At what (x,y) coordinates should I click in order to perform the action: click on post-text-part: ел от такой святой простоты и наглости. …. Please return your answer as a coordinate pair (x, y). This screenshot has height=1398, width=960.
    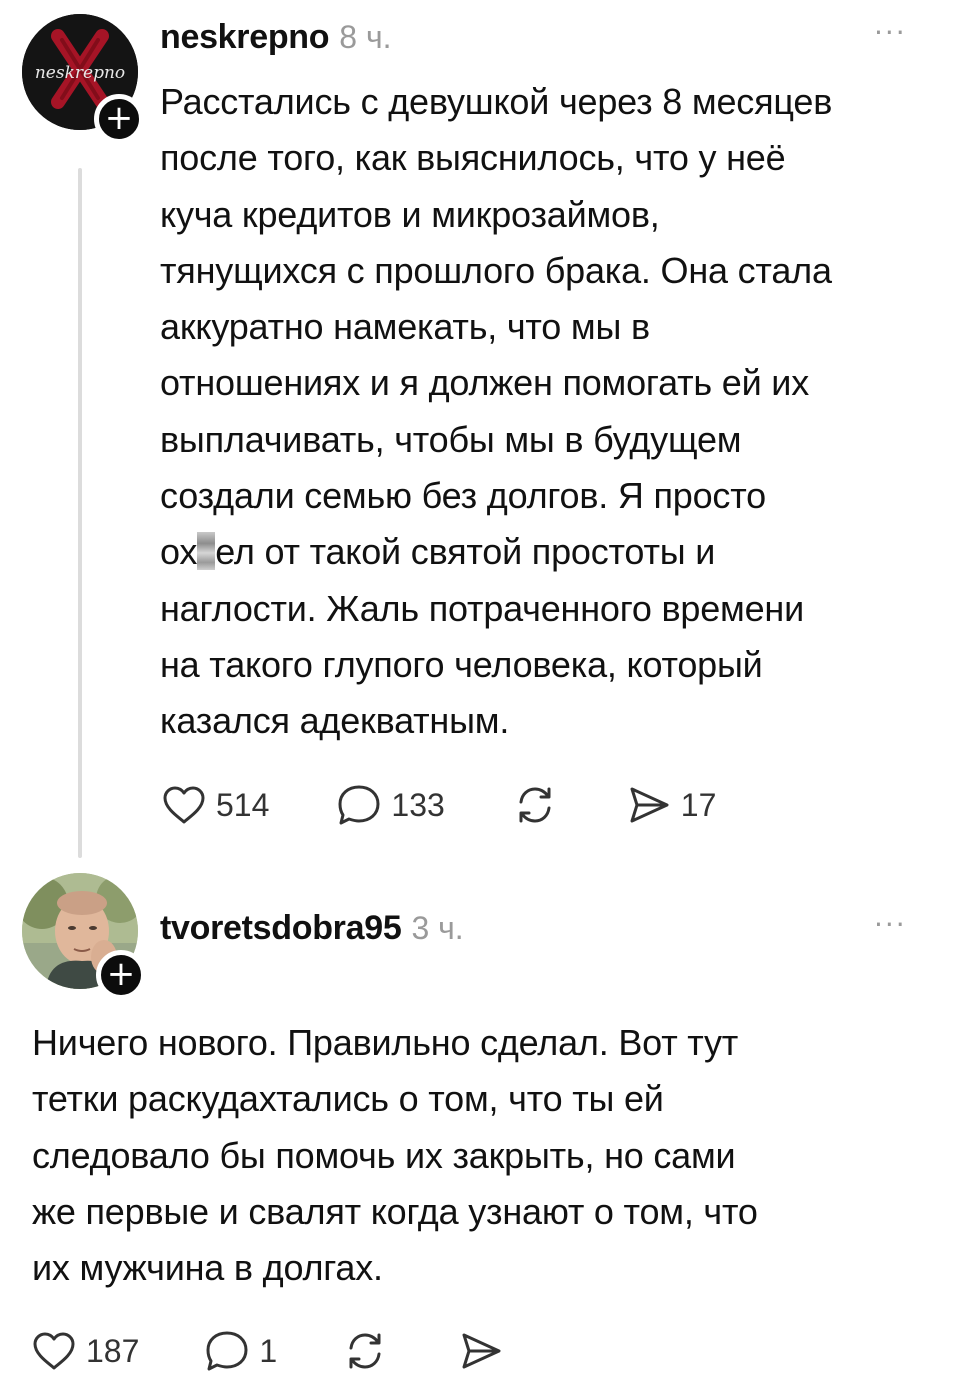
    Looking at the image, I should click on (482, 636).